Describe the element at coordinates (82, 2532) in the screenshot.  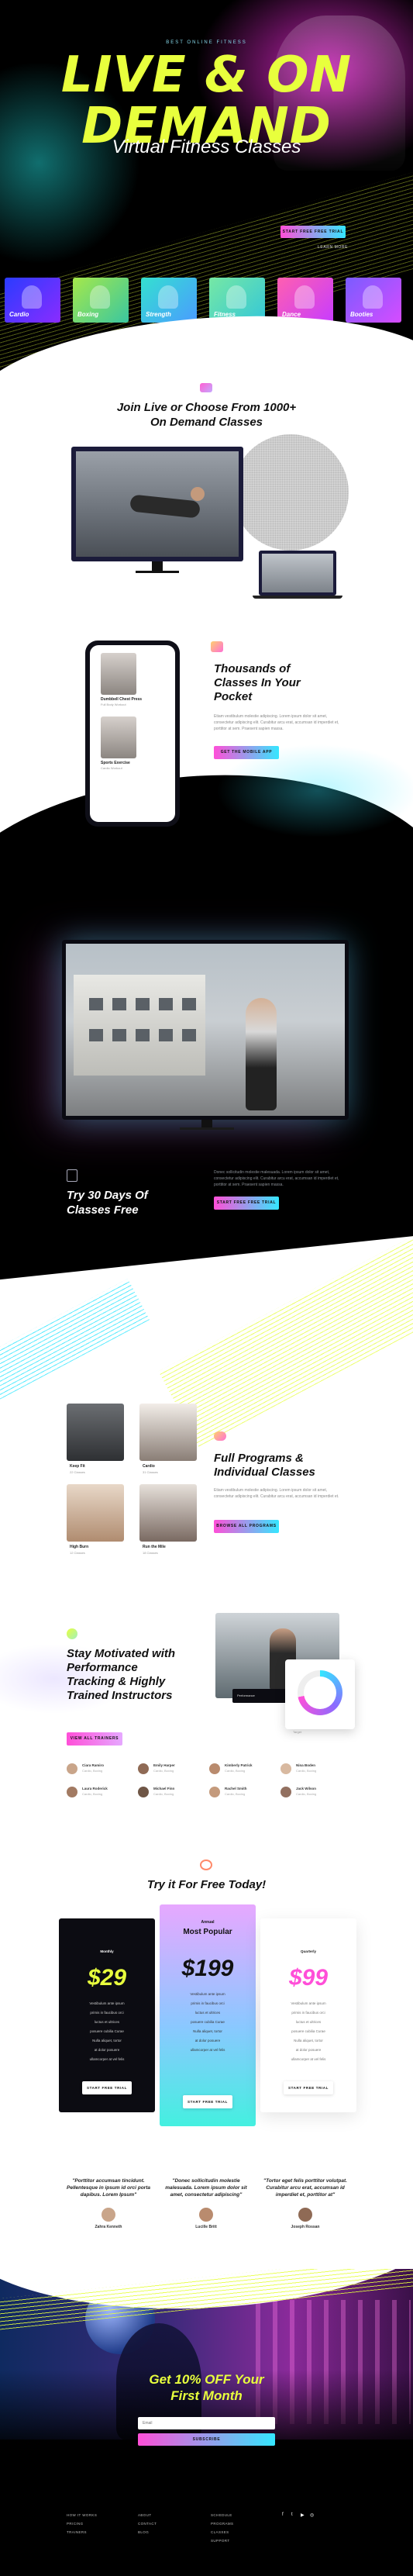
I see `footer-link: TRAINERS` at that location.